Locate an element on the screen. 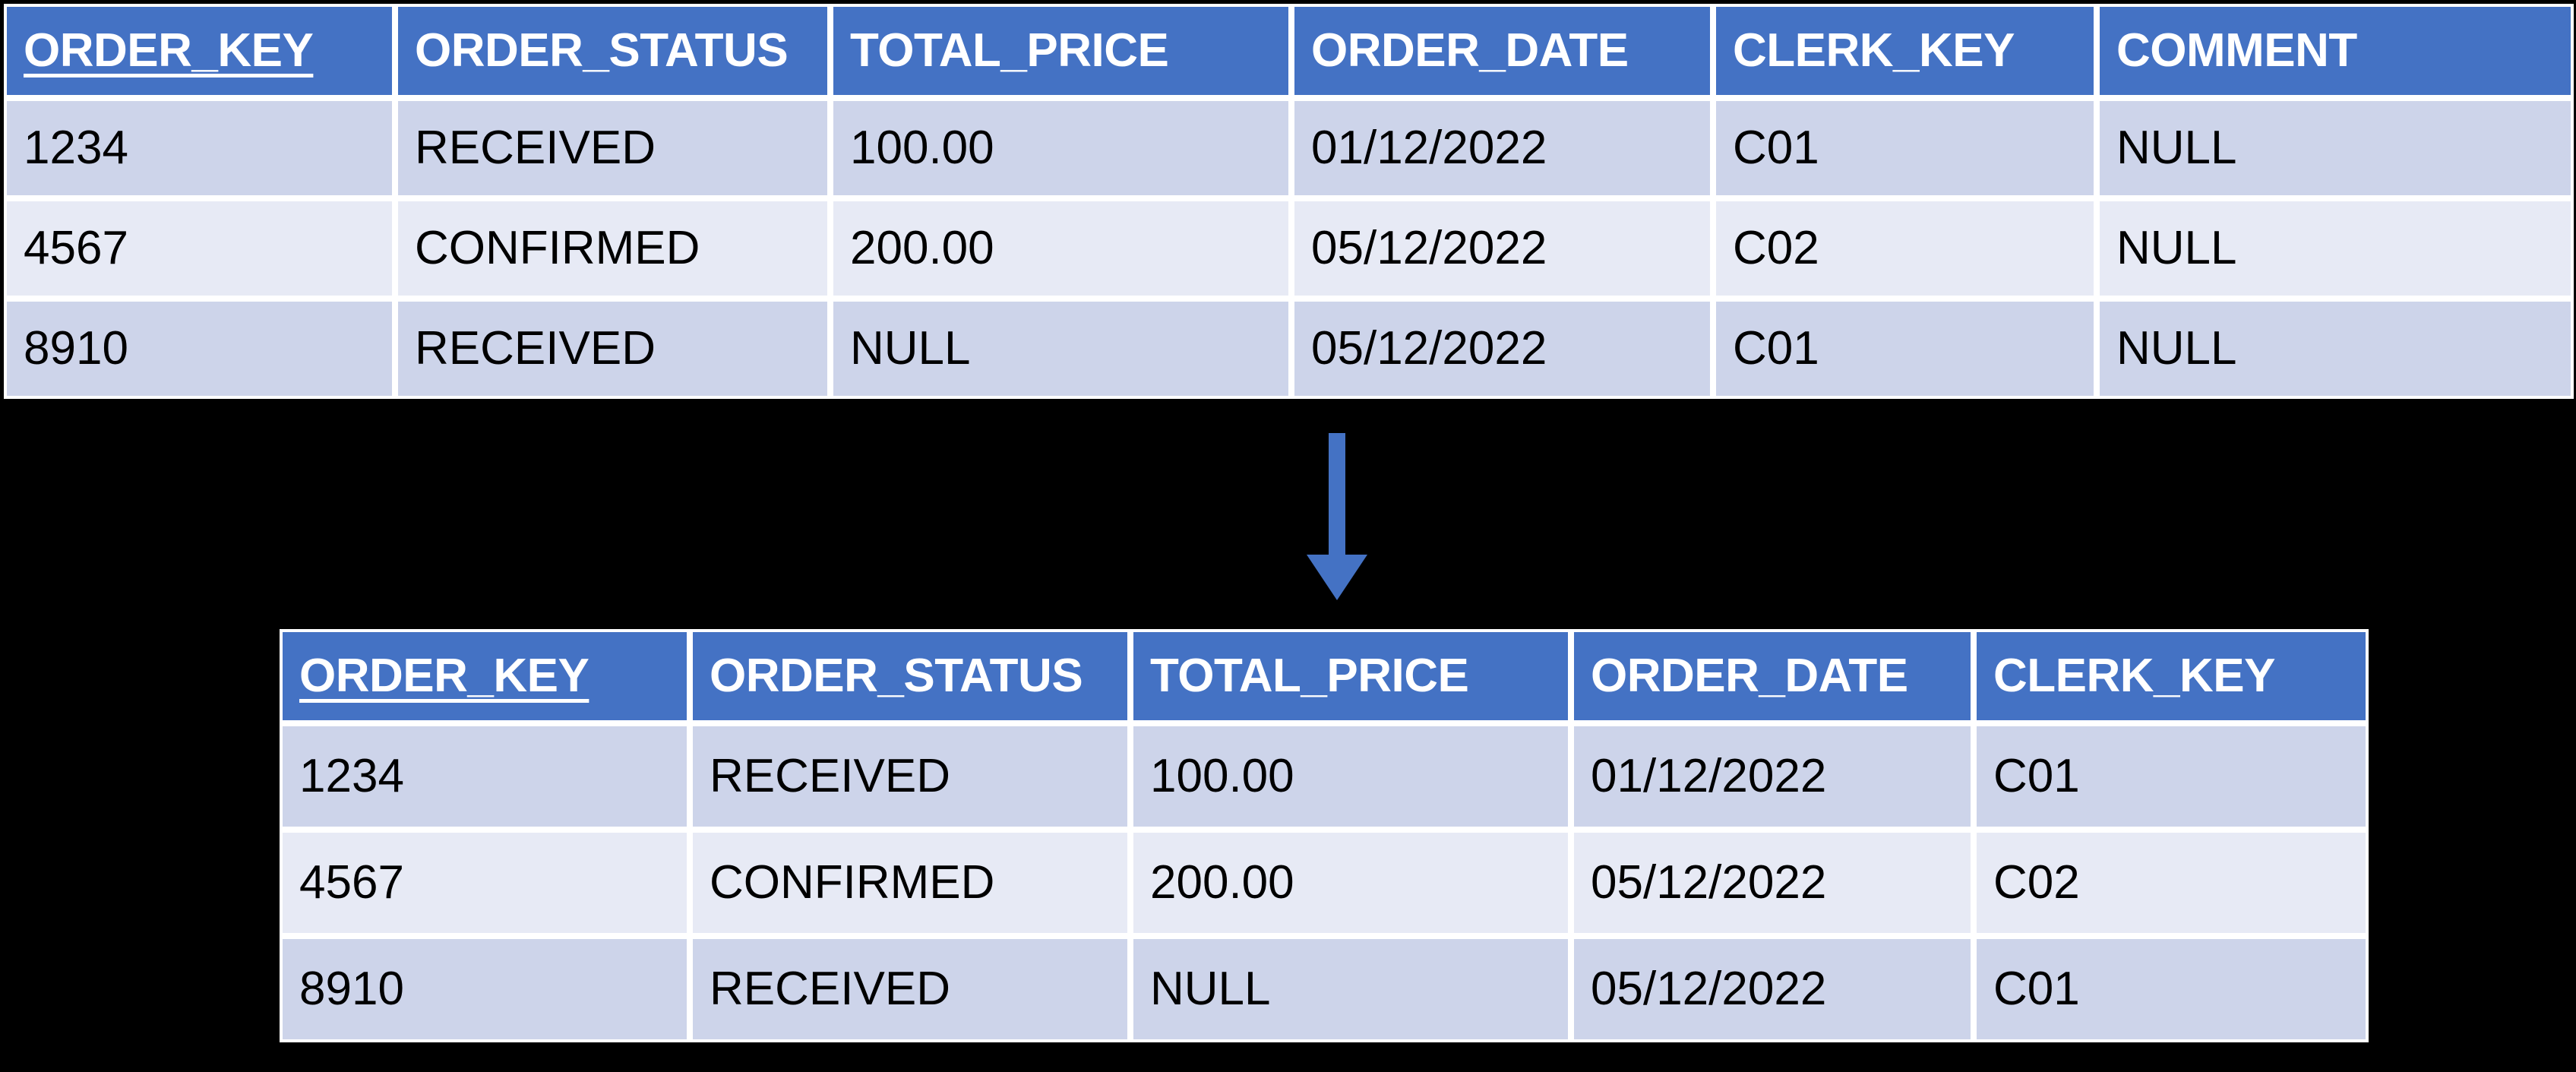  table-row: 4567 CONFIRMED 200.00 05/12/2022 C02 is located at coordinates (1324, 883).